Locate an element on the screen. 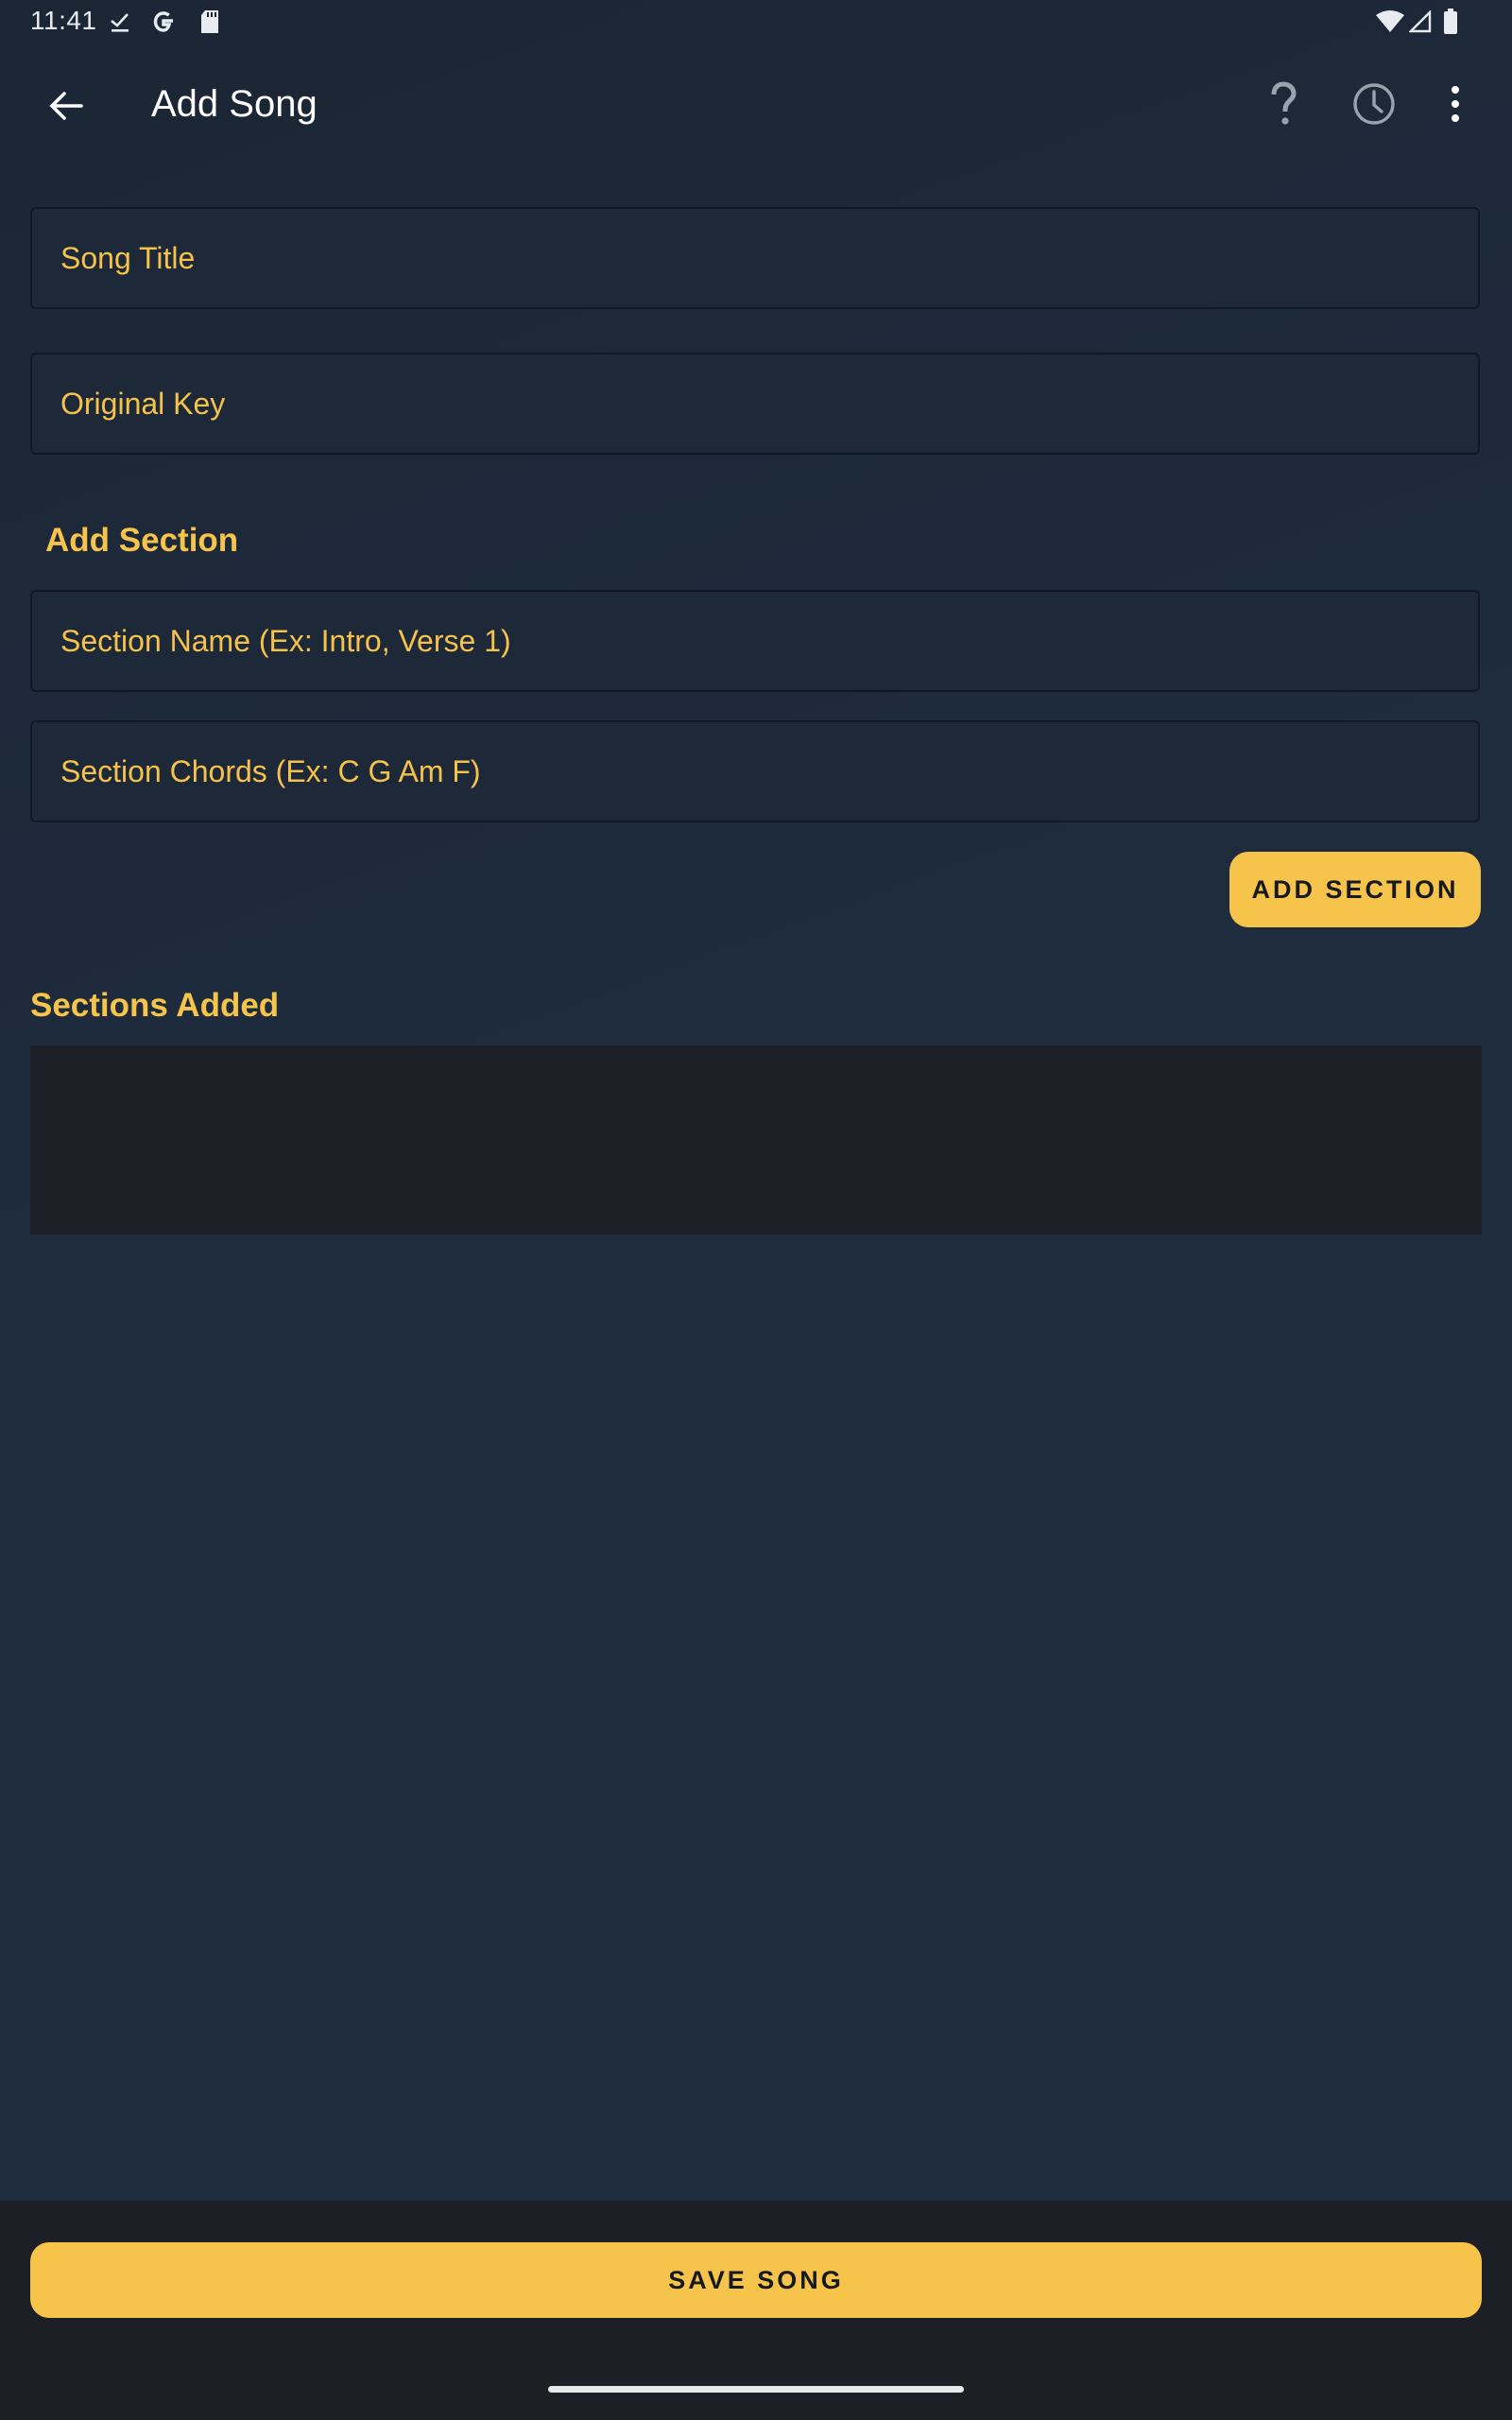  sections-added-list is located at coordinates (756, 1140).